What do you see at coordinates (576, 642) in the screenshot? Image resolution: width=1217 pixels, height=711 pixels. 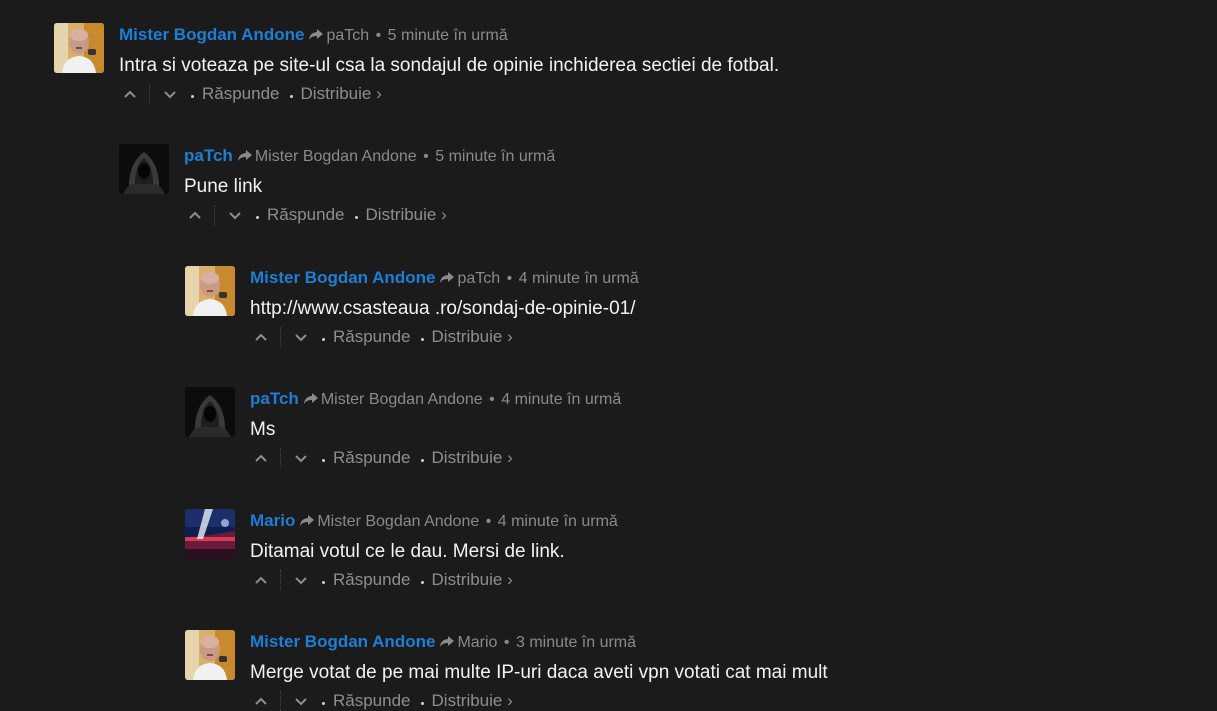 I see `timestamp: 3 minute în urmă` at bounding box center [576, 642].